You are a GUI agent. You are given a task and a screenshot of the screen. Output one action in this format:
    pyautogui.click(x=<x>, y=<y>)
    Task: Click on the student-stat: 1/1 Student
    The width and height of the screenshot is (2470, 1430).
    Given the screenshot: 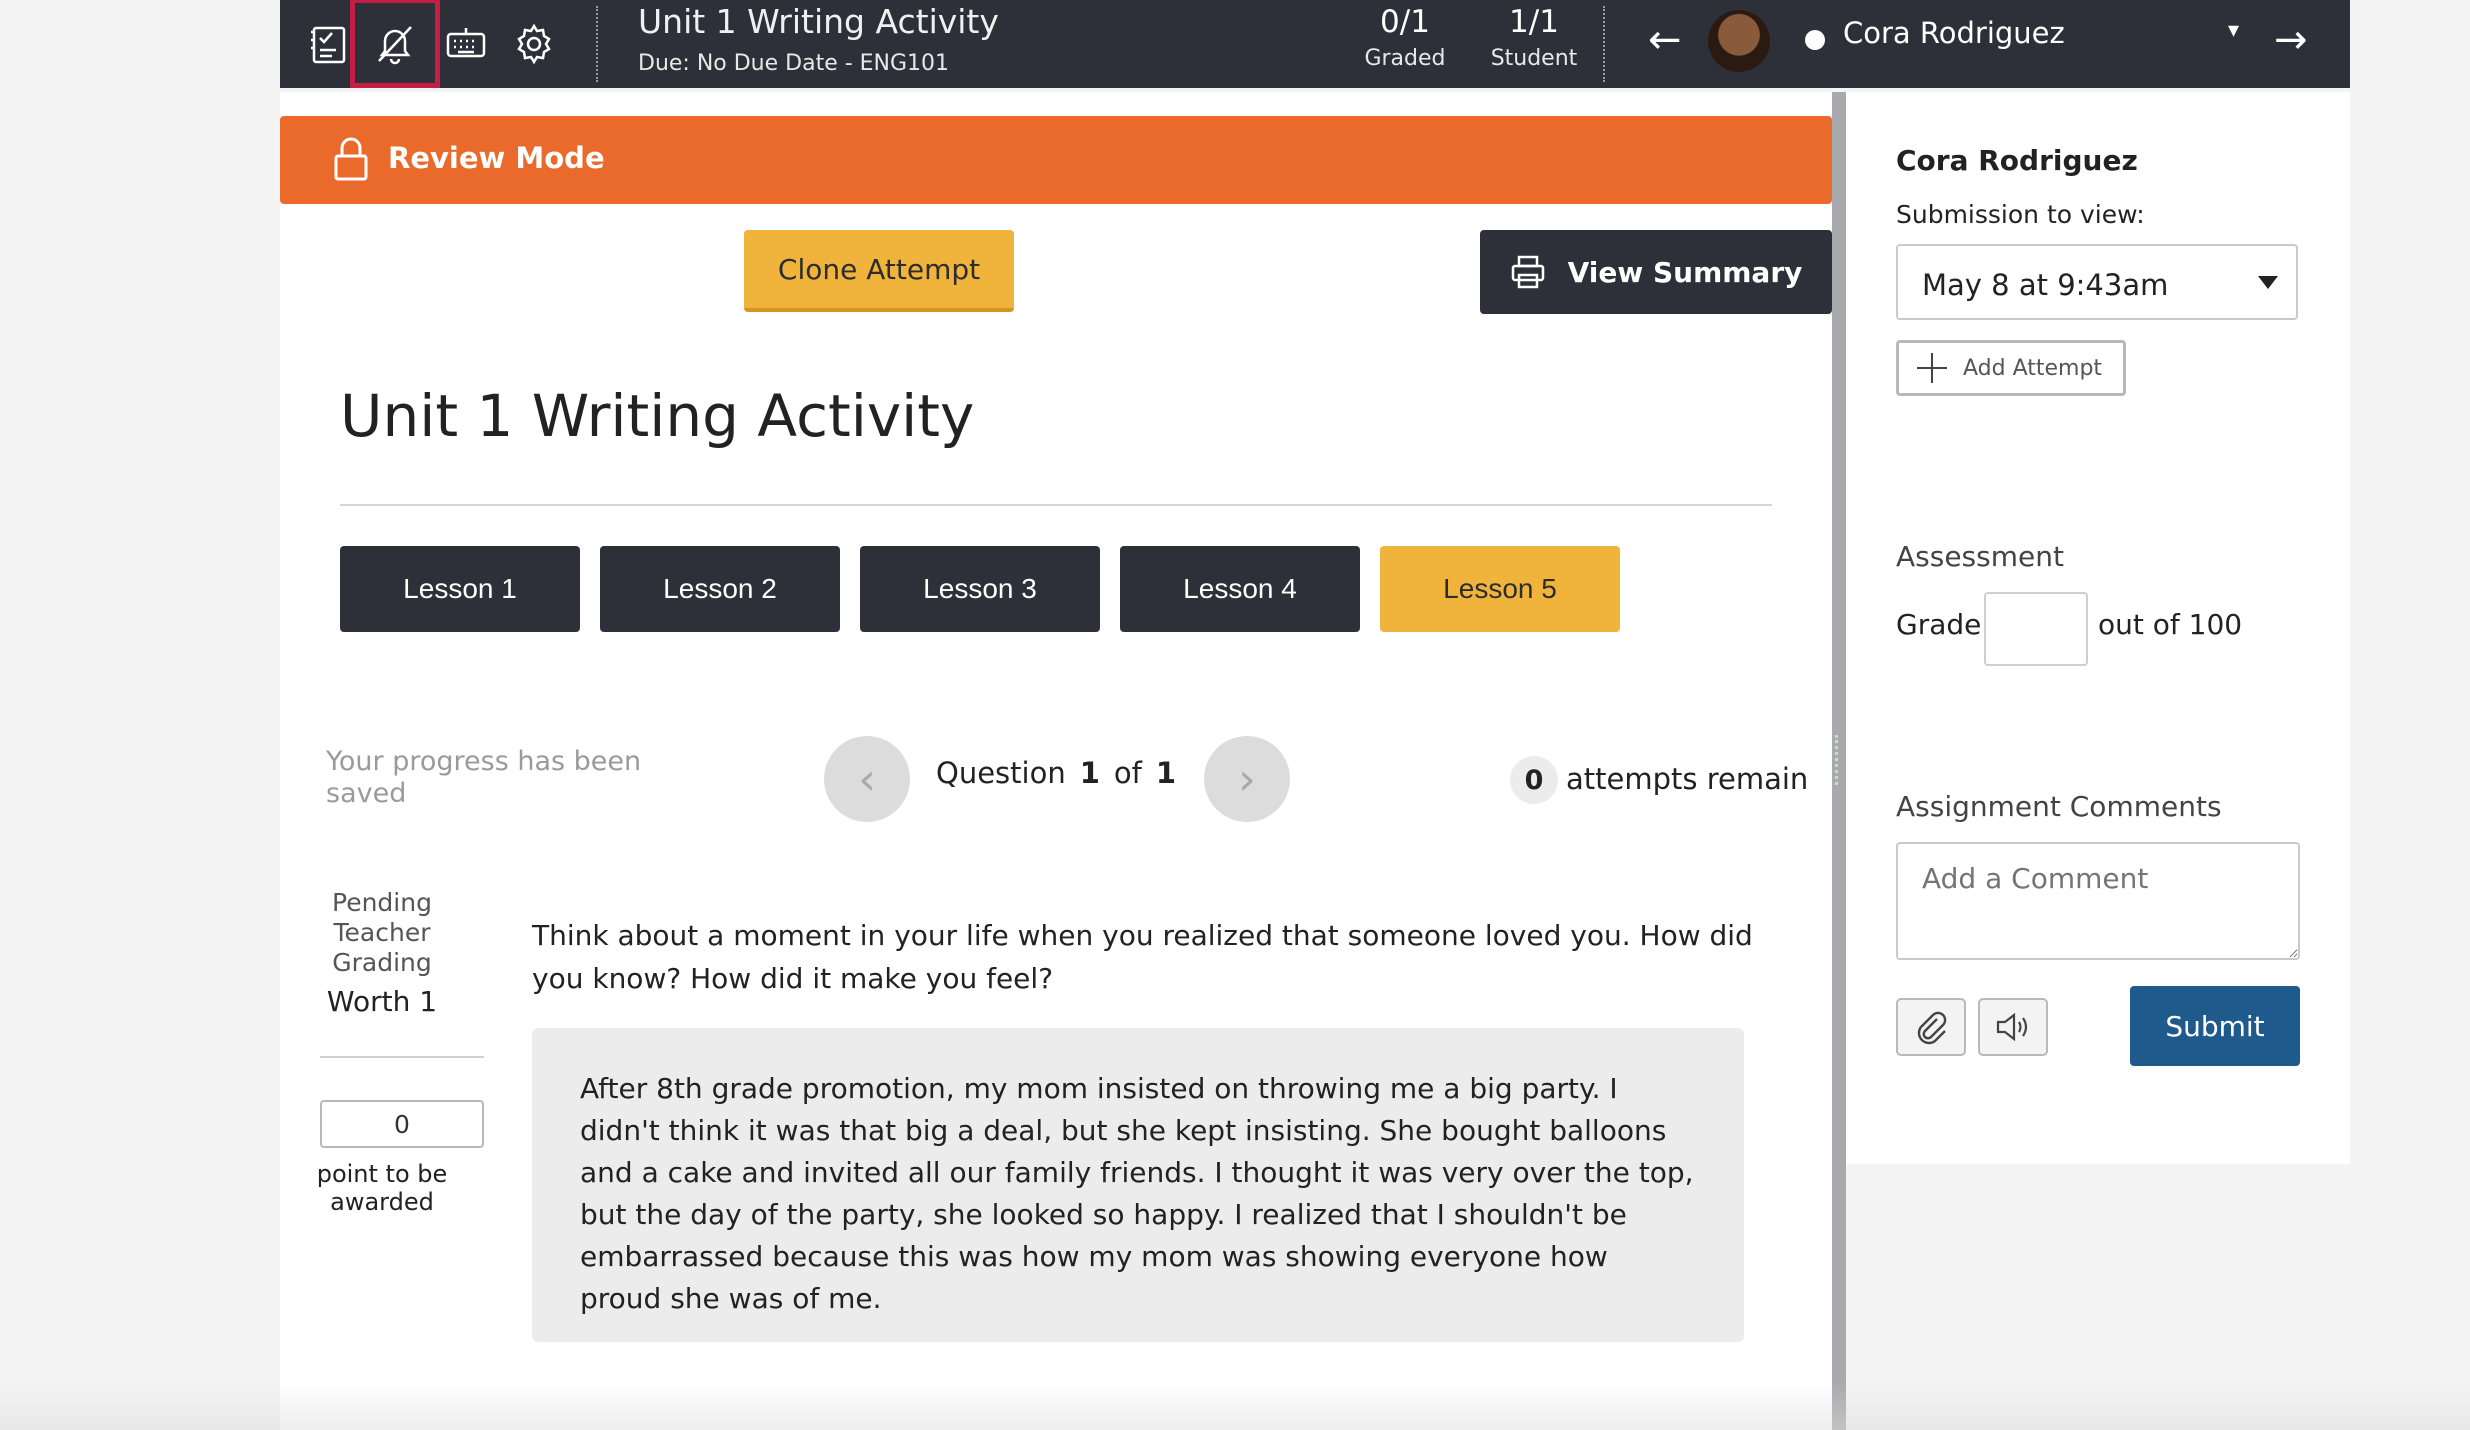 What is the action you would take?
    pyautogui.click(x=1534, y=37)
    